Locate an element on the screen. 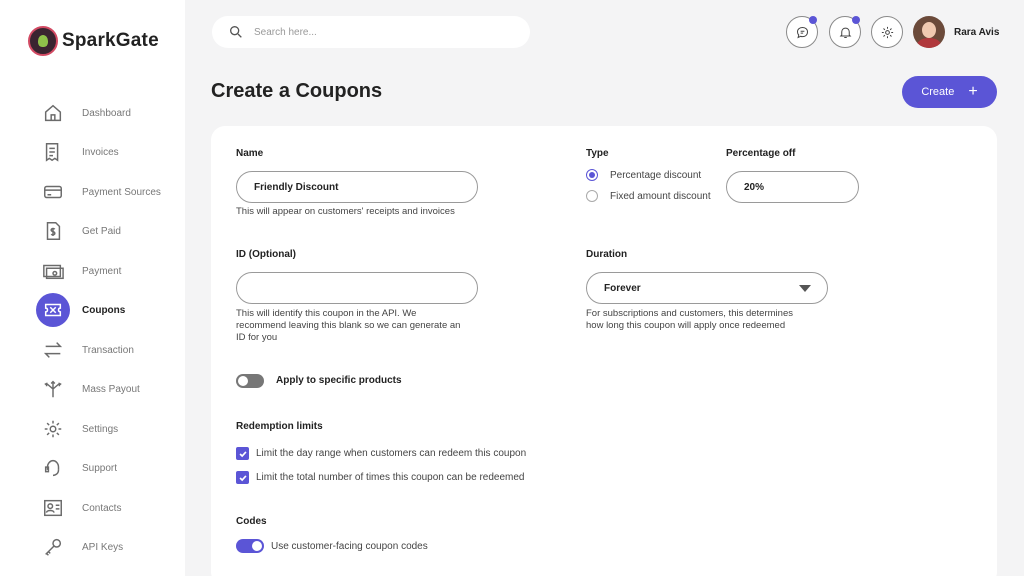  search-bar is located at coordinates (371, 32).